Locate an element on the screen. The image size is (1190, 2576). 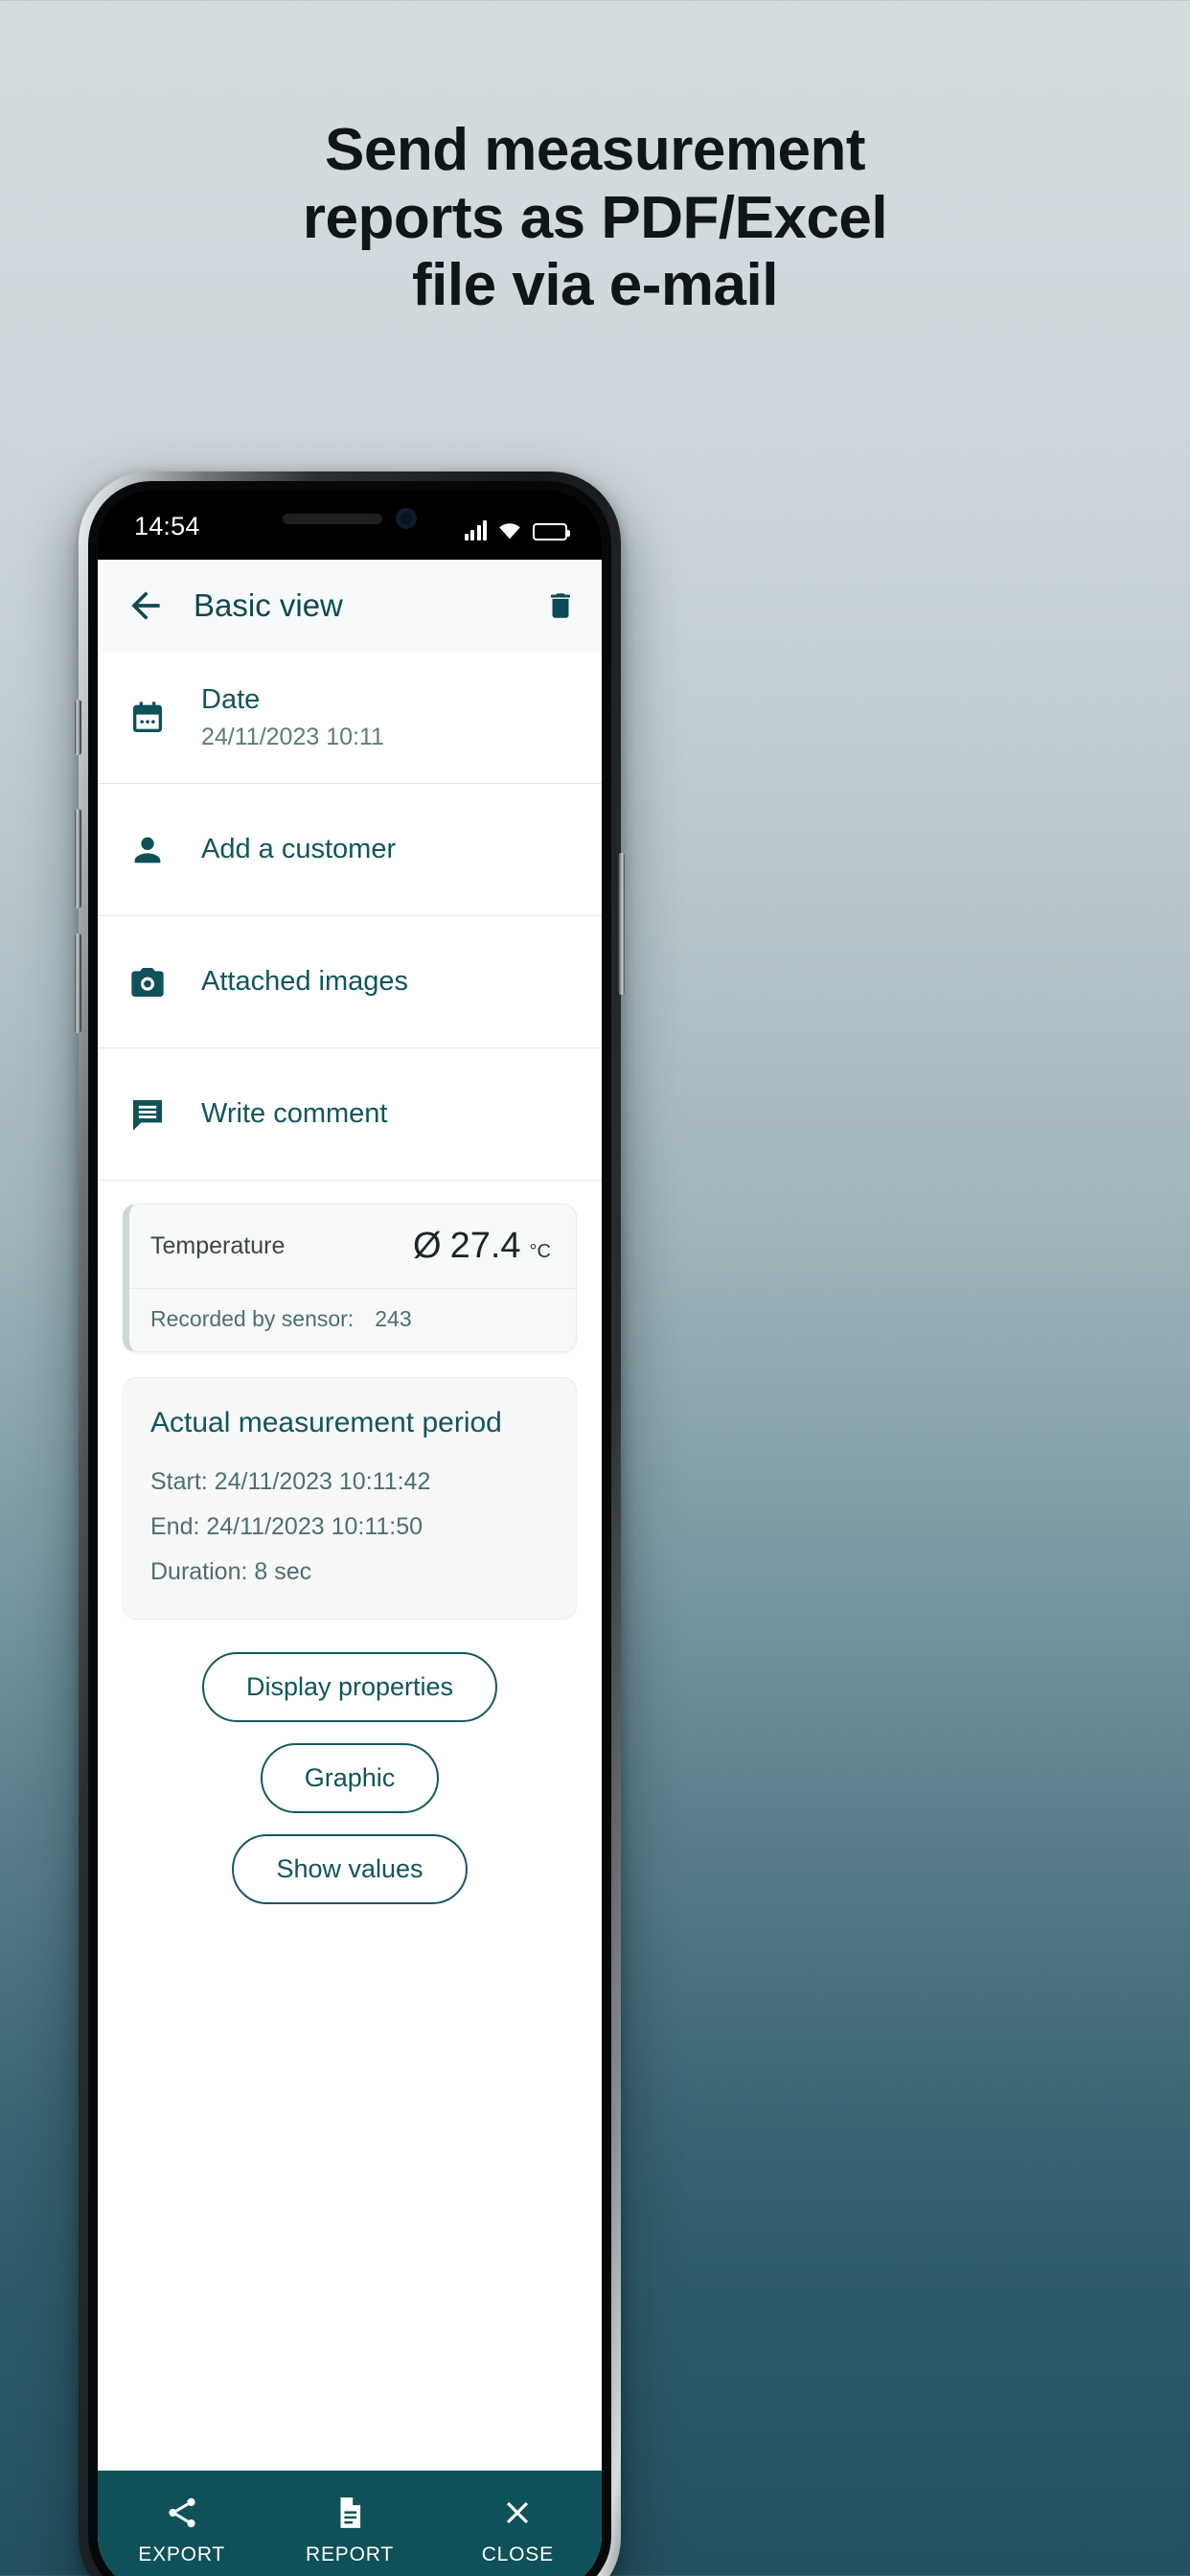
status-time: 14:54 is located at coordinates (167, 526).